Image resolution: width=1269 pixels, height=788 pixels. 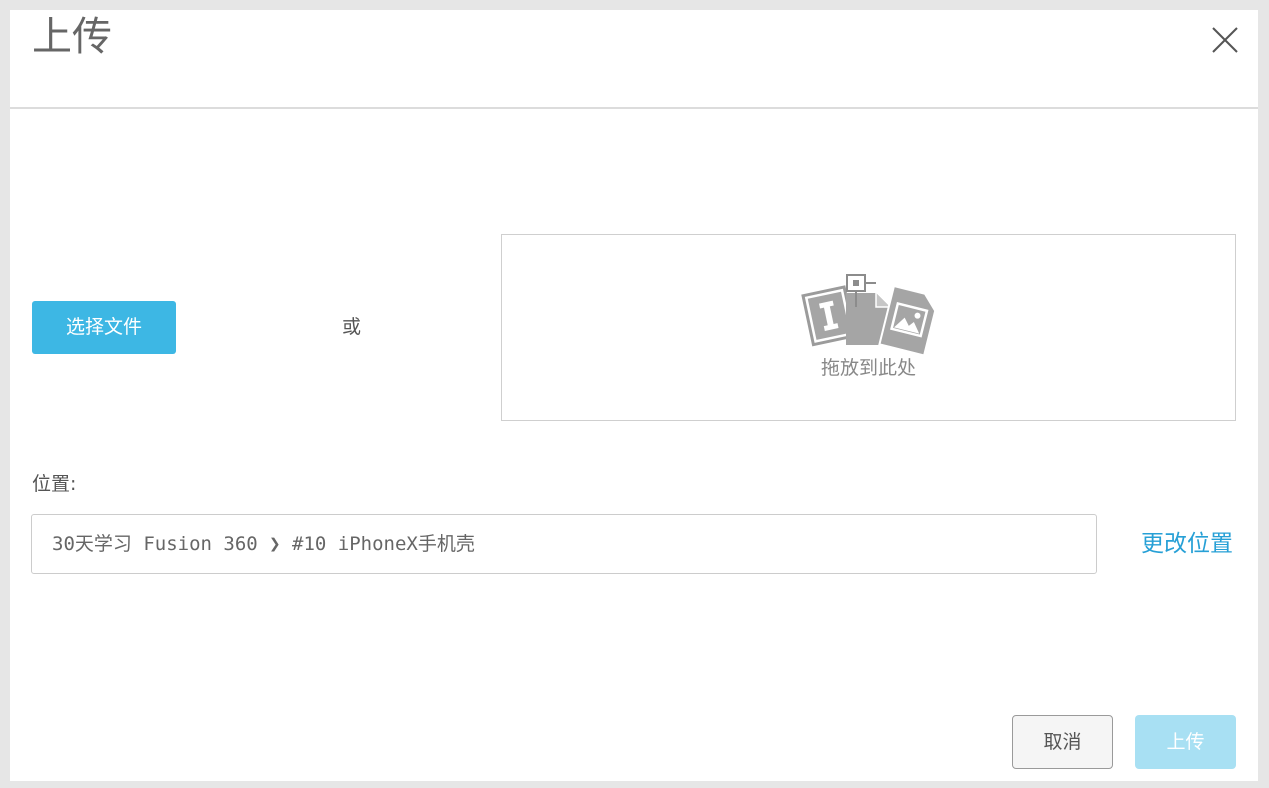 I want to click on change-location-link: 更改位置, so click(x=1187, y=544).